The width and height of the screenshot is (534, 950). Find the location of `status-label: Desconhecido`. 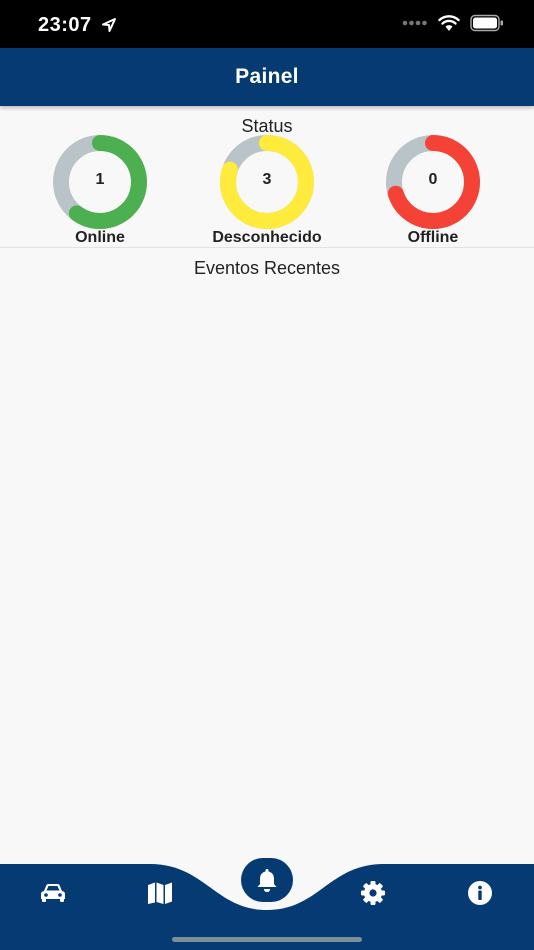

status-label: Desconhecido is located at coordinates (267, 237).